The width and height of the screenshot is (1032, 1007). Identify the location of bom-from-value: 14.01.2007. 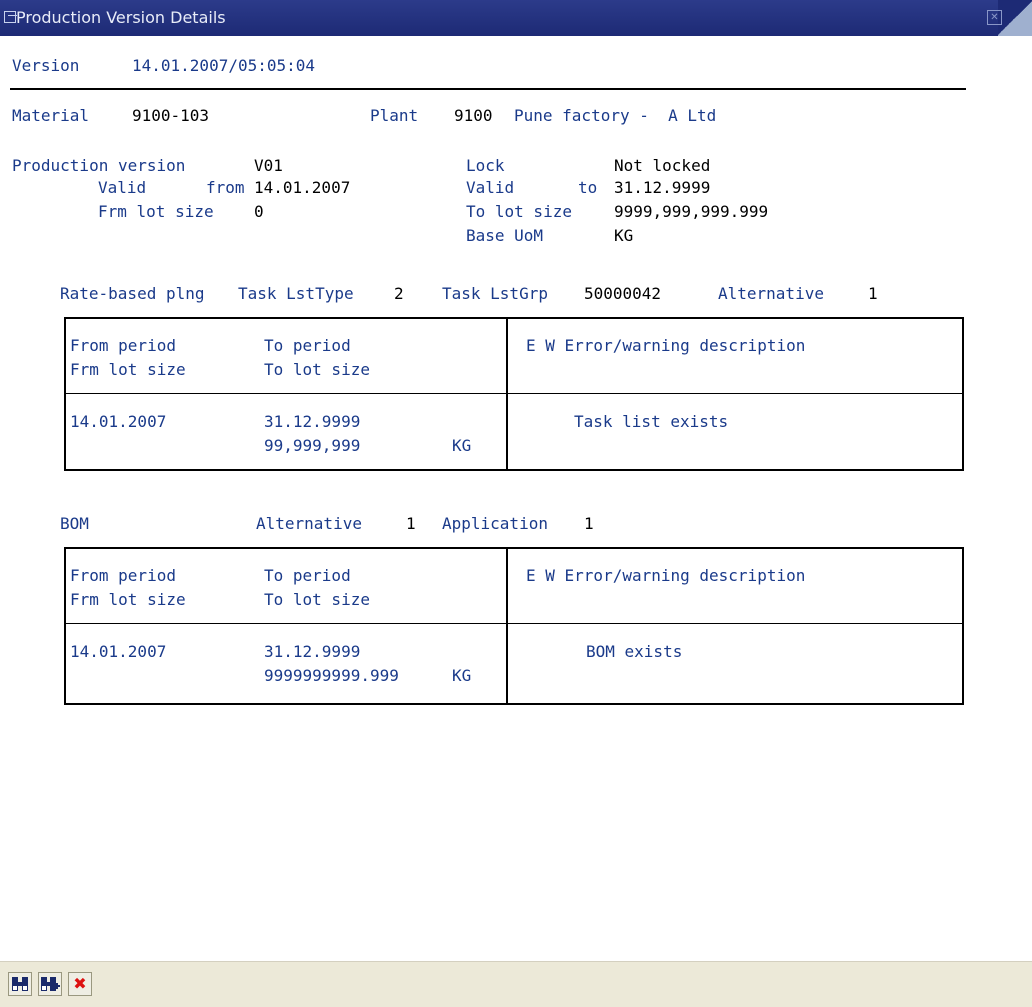
(118, 651).